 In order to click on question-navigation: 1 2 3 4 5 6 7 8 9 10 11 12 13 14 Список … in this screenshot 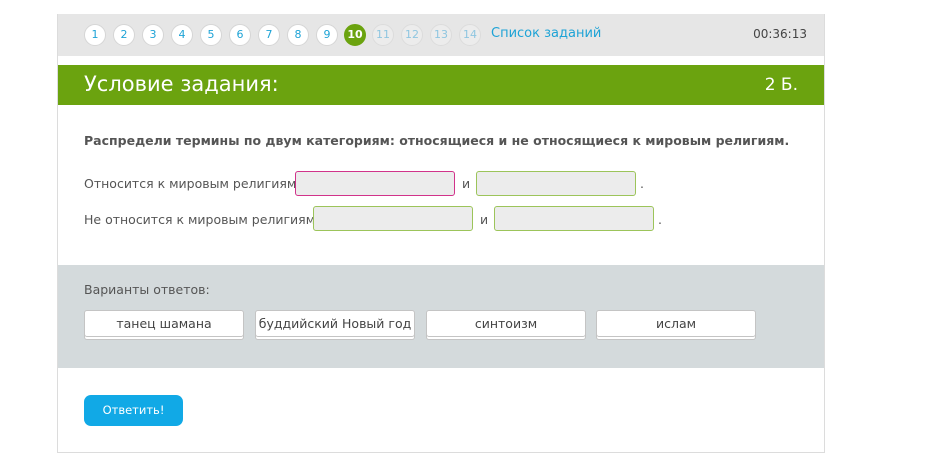, I will do `click(441, 35)`.